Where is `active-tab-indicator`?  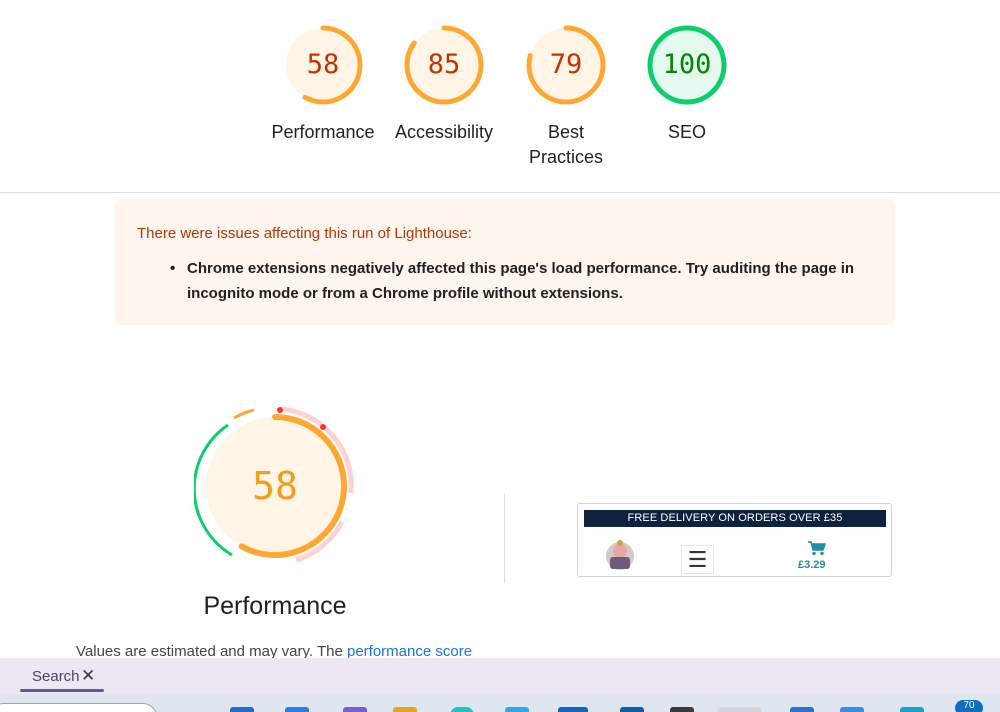 active-tab-indicator is located at coordinates (62, 690).